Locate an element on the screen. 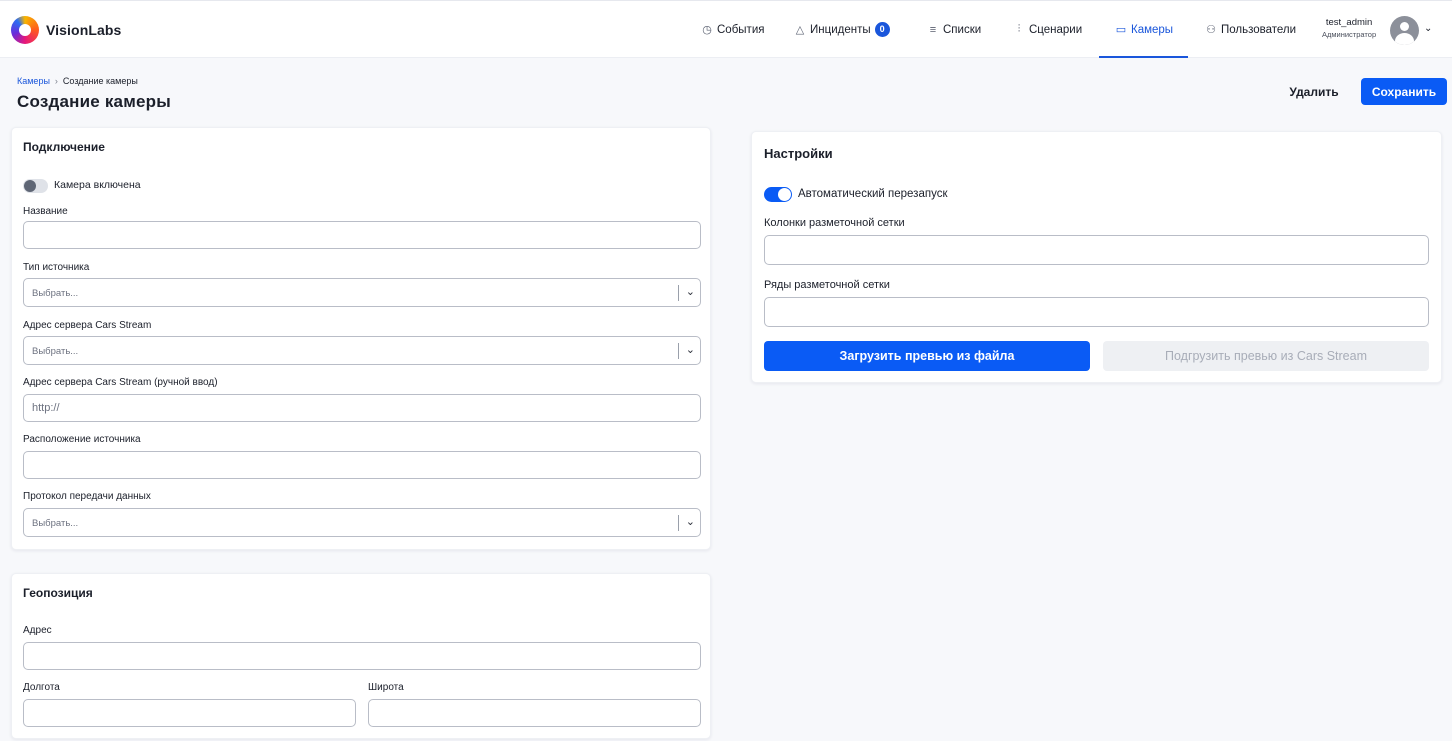 The height and width of the screenshot is (741, 1452). grid-cols-label: Колонки разметочной сетки is located at coordinates (834, 223).